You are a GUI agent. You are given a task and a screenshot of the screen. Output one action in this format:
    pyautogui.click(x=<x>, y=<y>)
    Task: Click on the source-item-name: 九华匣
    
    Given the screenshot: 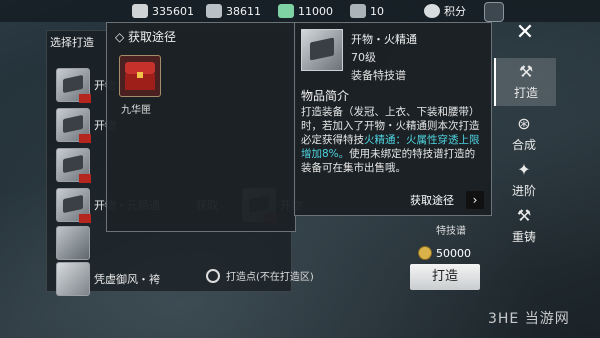 What is the action you would take?
    pyautogui.click(x=136, y=110)
    